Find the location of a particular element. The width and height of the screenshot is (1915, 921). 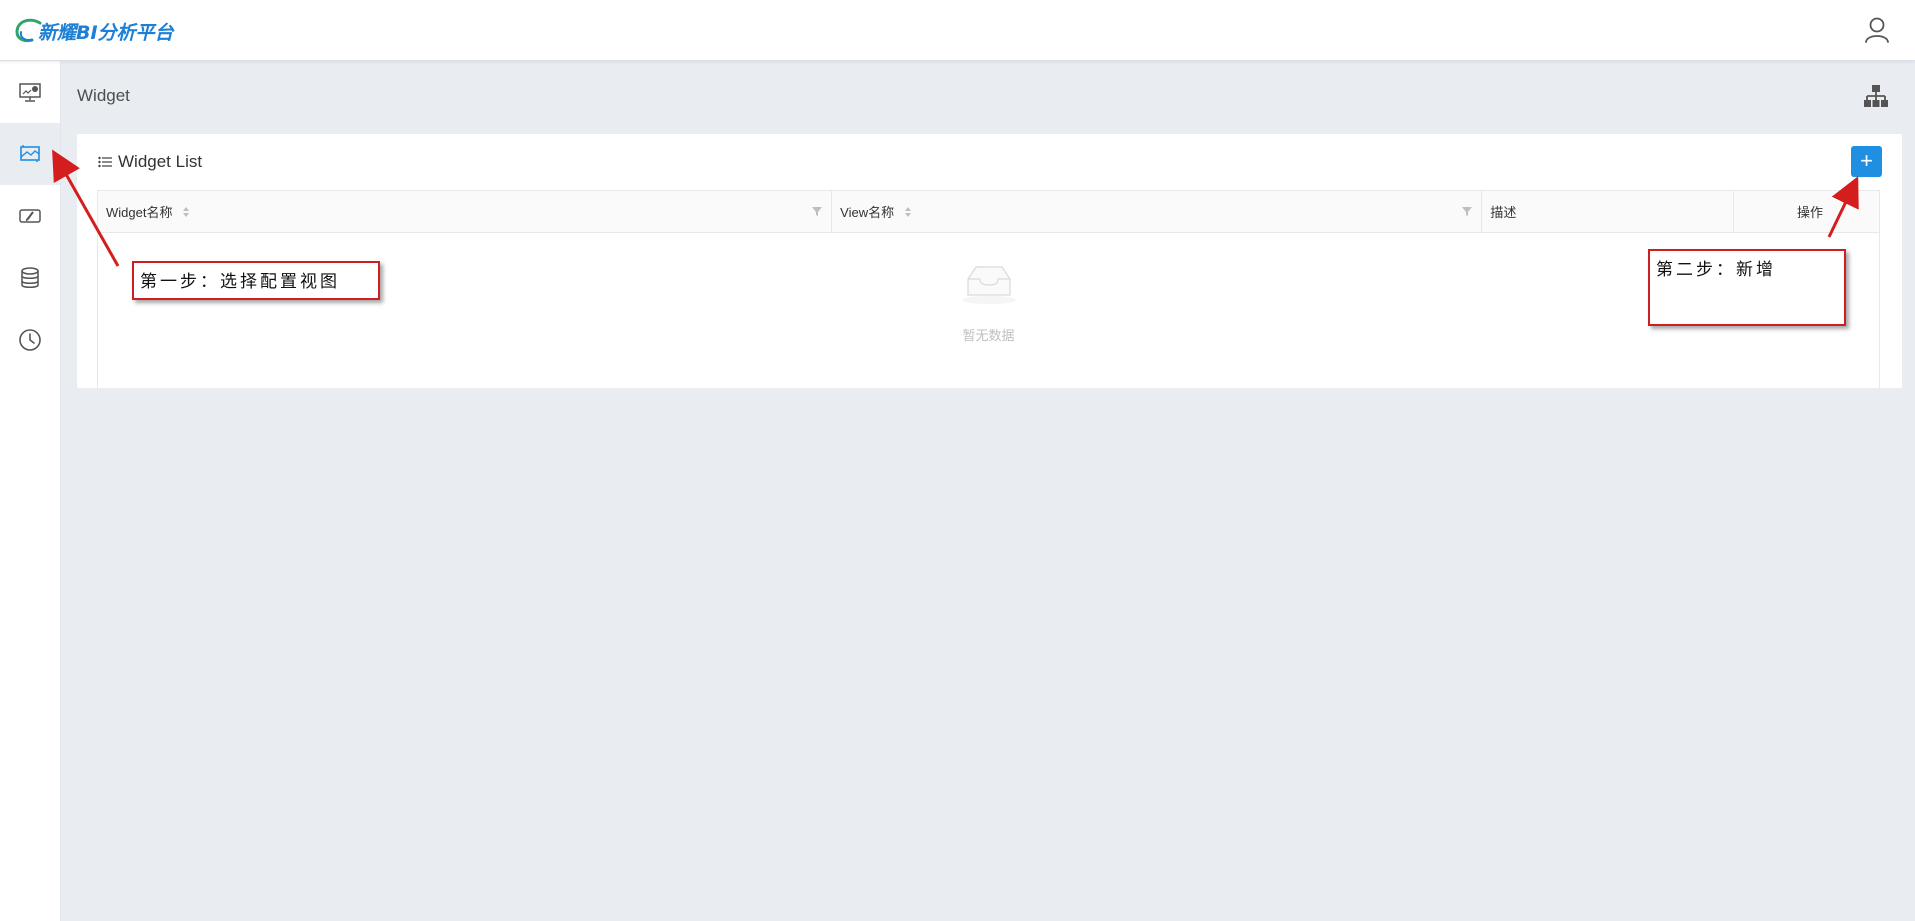

page-title: Widget is located at coordinates (103, 95).